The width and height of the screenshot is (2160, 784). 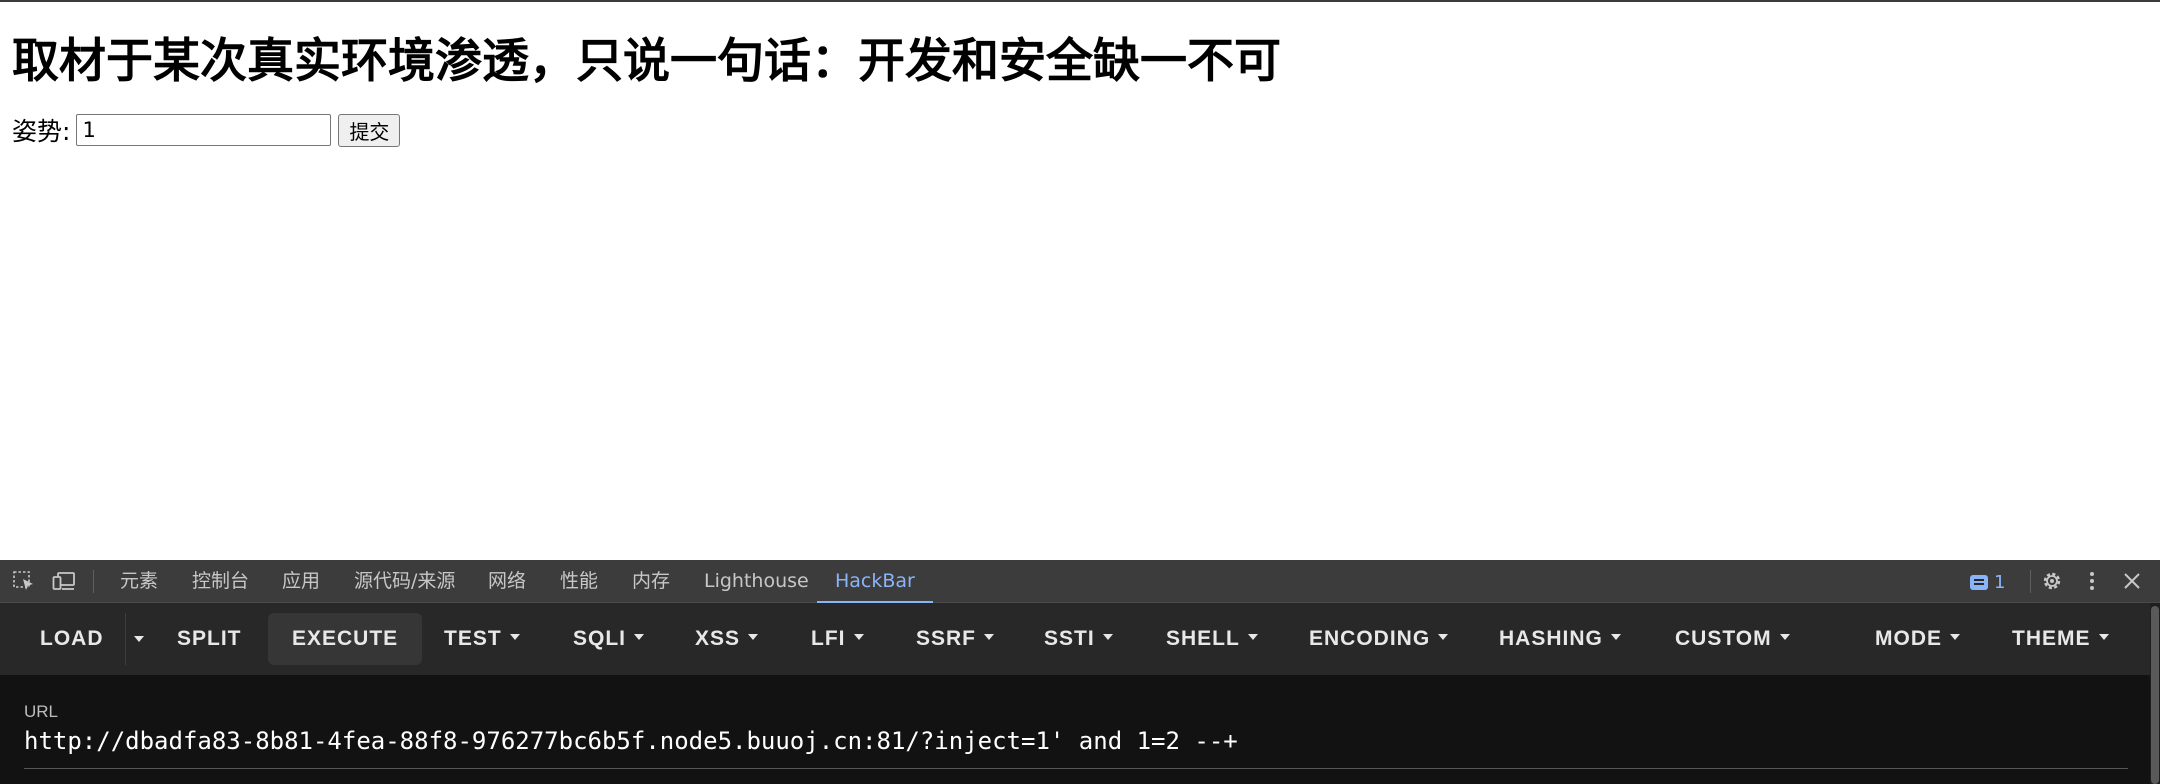 What do you see at coordinates (1723, 638) in the screenshot?
I see `custom-menu-label: CUSTOM` at bounding box center [1723, 638].